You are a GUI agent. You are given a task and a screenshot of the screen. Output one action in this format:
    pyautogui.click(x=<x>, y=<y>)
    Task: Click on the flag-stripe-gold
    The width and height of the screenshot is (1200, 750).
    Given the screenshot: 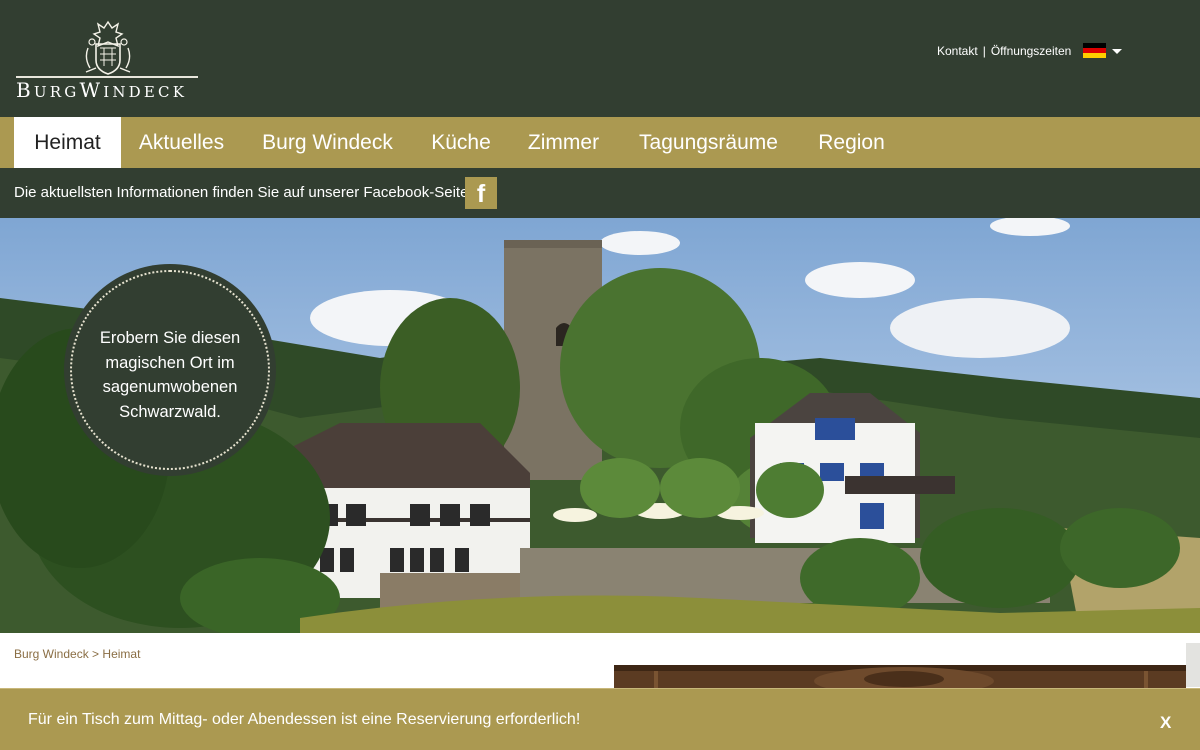 What is the action you would take?
    pyautogui.click(x=1094, y=55)
    